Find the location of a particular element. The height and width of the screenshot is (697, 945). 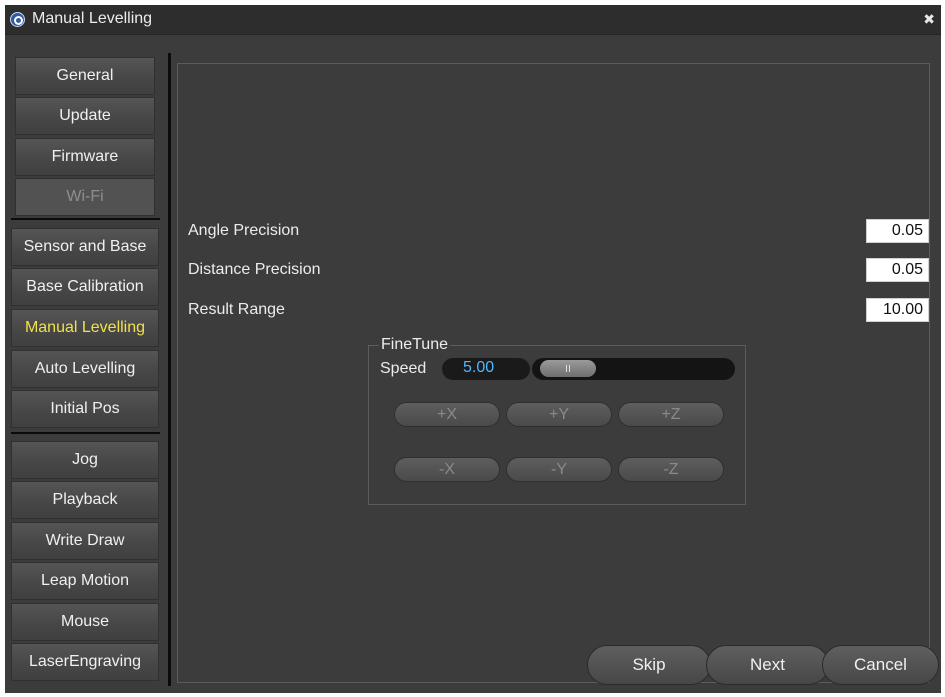

speed-label: Speed is located at coordinates (403, 368).